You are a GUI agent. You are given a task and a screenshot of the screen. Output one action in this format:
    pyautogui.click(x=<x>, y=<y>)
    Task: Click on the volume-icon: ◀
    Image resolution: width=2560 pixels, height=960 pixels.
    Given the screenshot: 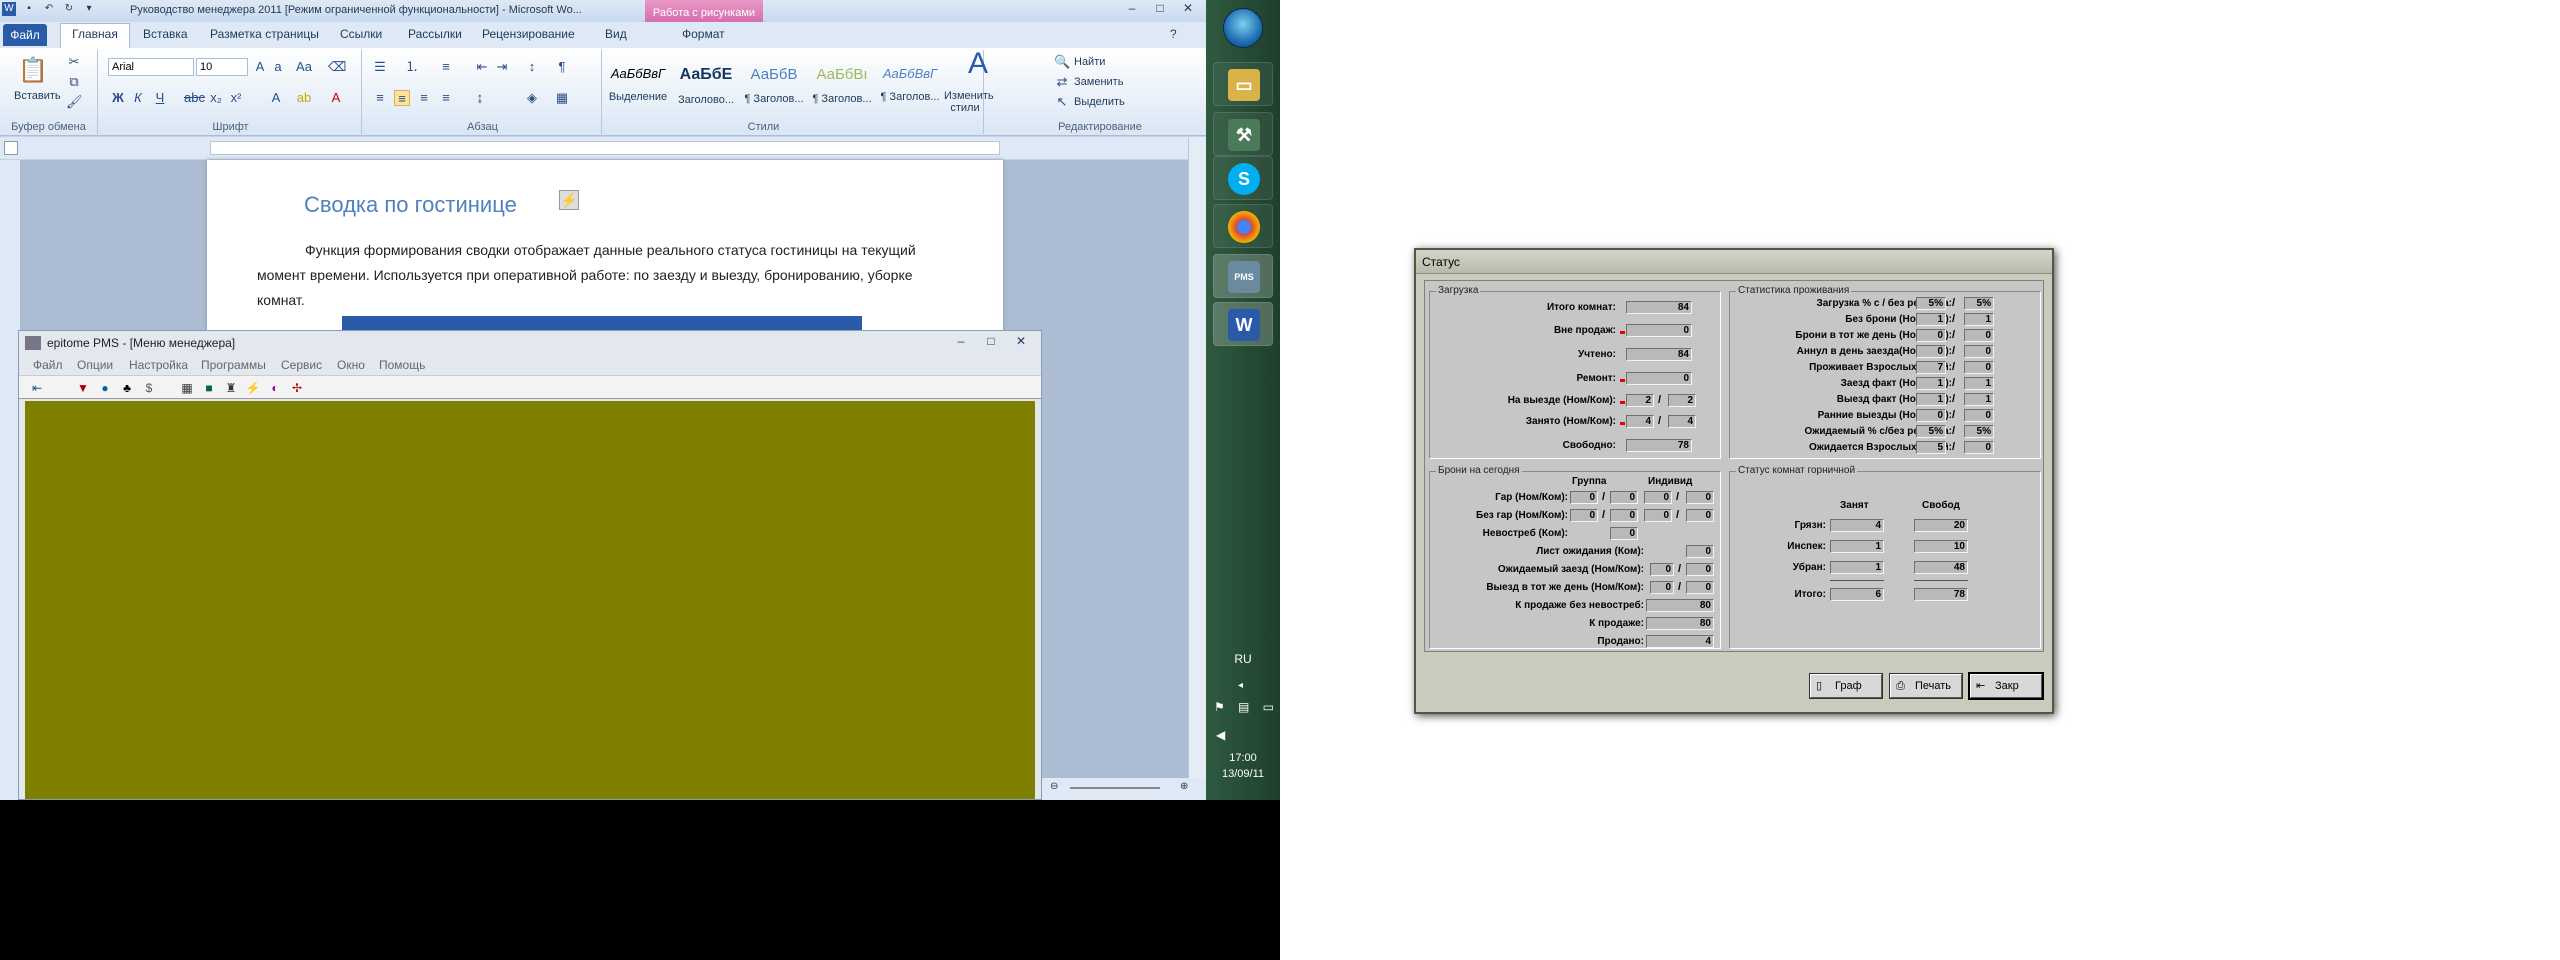 What is the action you would take?
    pyautogui.click(x=1220, y=735)
    